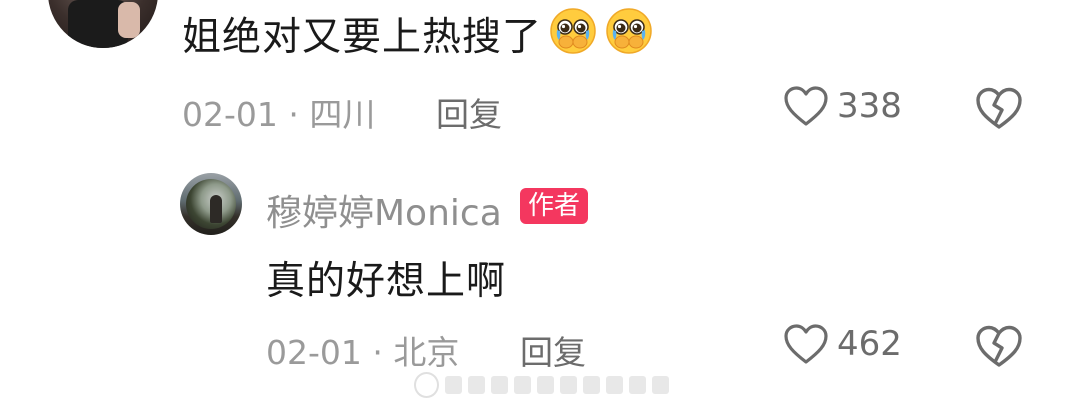 The height and width of the screenshot is (414, 1079). I want to click on reply-meta: 02-01 · 北京, so click(362, 350).